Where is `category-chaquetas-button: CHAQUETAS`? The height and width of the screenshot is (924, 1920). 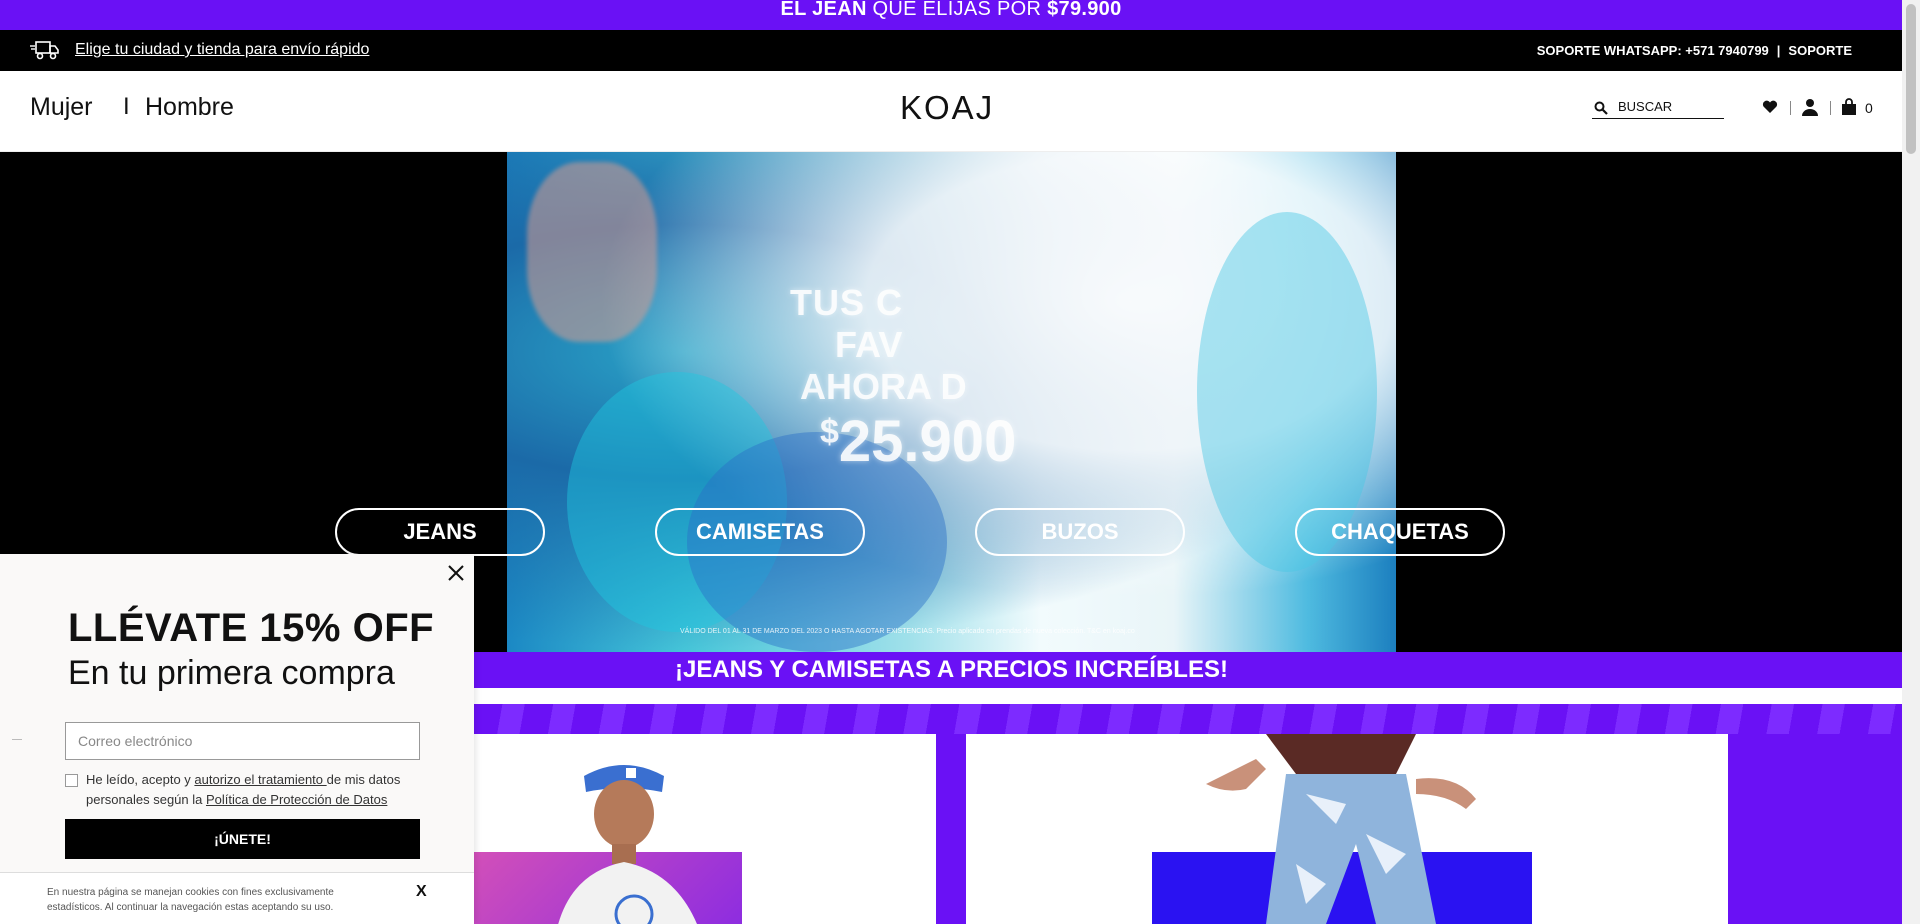
category-chaquetas-button: CHAQUETAS is located at coordinates (1400, 532).